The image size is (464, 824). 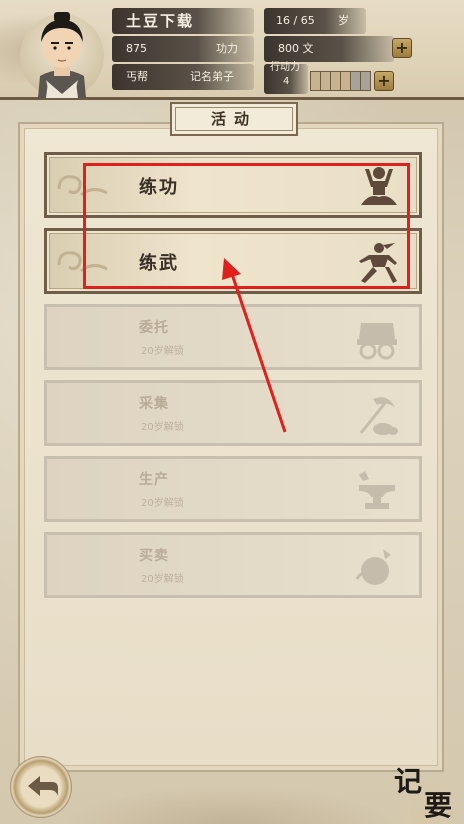 I want to click on cloud-decoration, so click(x=230, y=804).